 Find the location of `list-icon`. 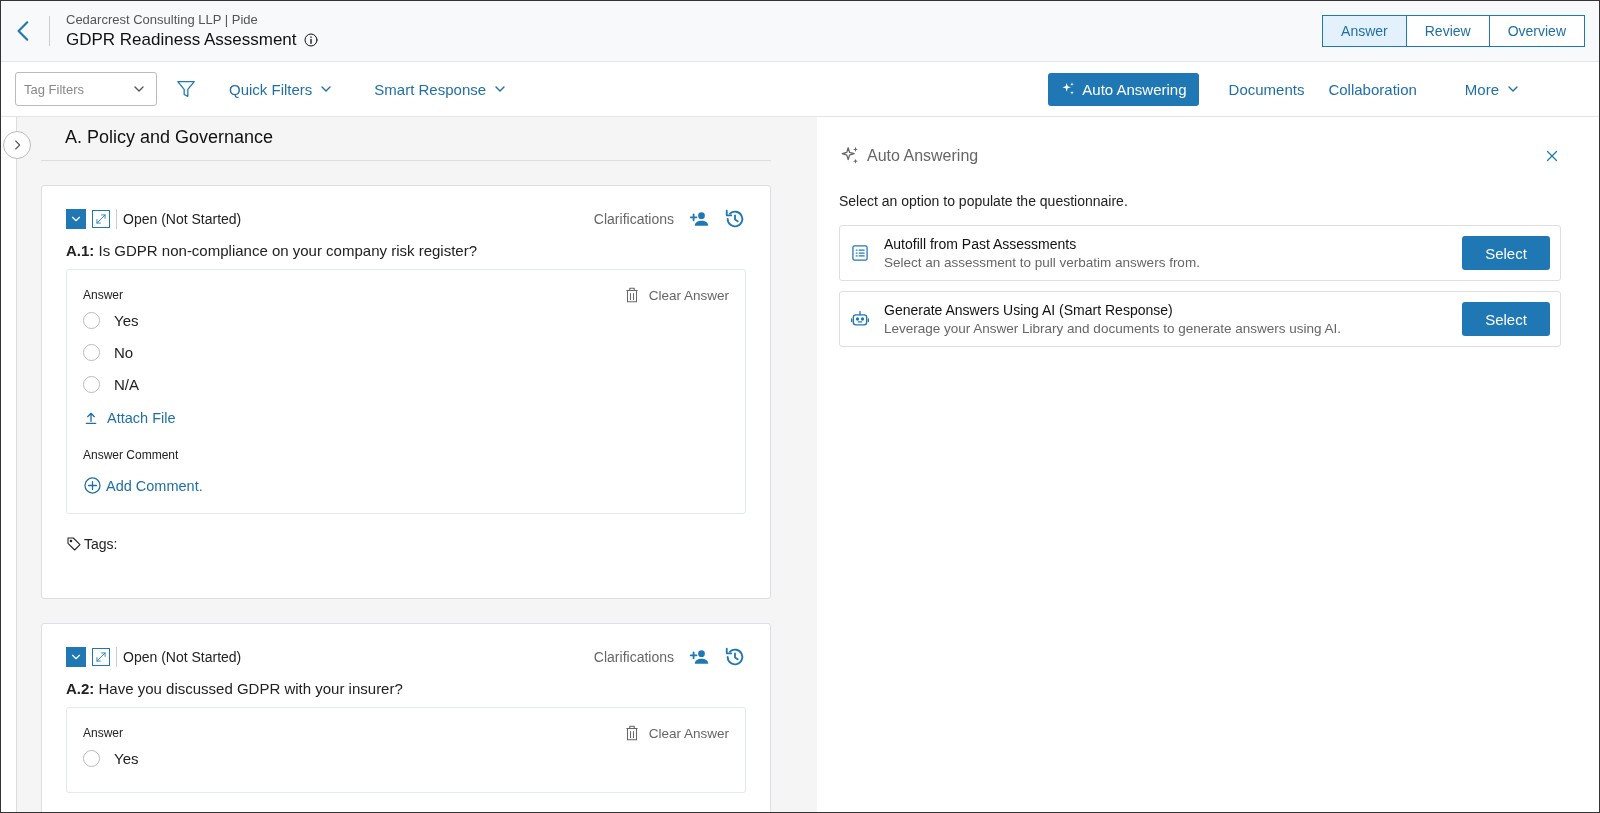

list-icon is located at coordinates (860, 253).